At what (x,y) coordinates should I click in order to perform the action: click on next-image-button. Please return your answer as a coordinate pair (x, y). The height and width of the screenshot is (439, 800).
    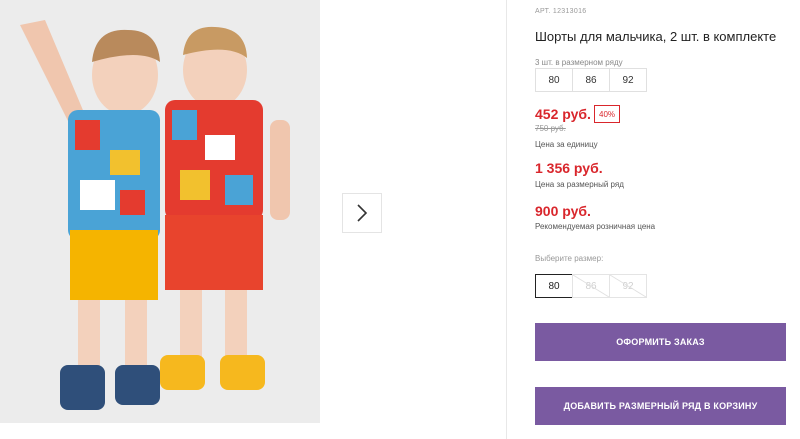
    Looking at the image, I should click on (362, 213).